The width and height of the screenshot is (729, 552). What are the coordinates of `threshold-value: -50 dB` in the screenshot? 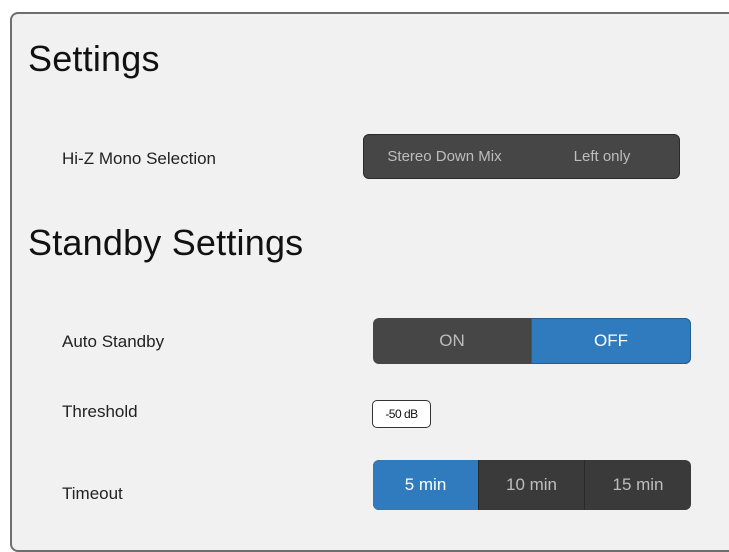 It's located at (401, 414).